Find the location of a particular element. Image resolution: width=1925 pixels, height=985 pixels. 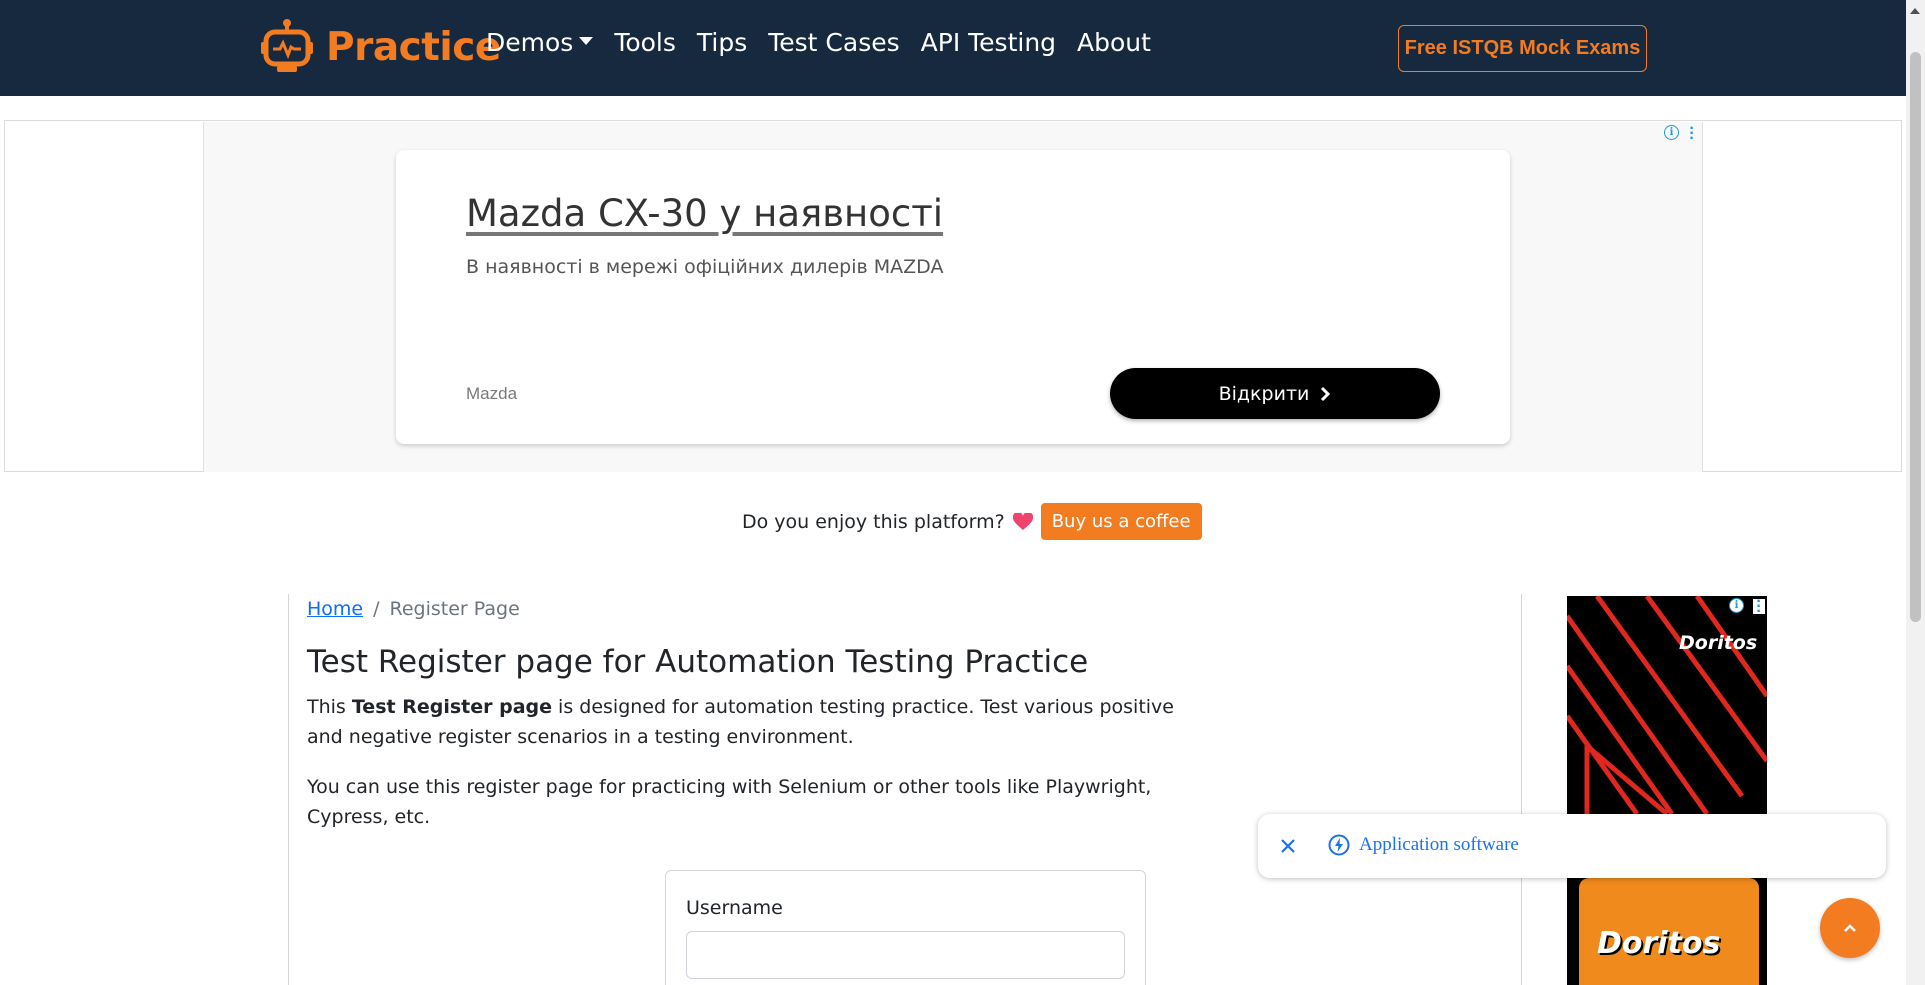

ad-open-label: Відкрити is located at coordinates (1264, 393).